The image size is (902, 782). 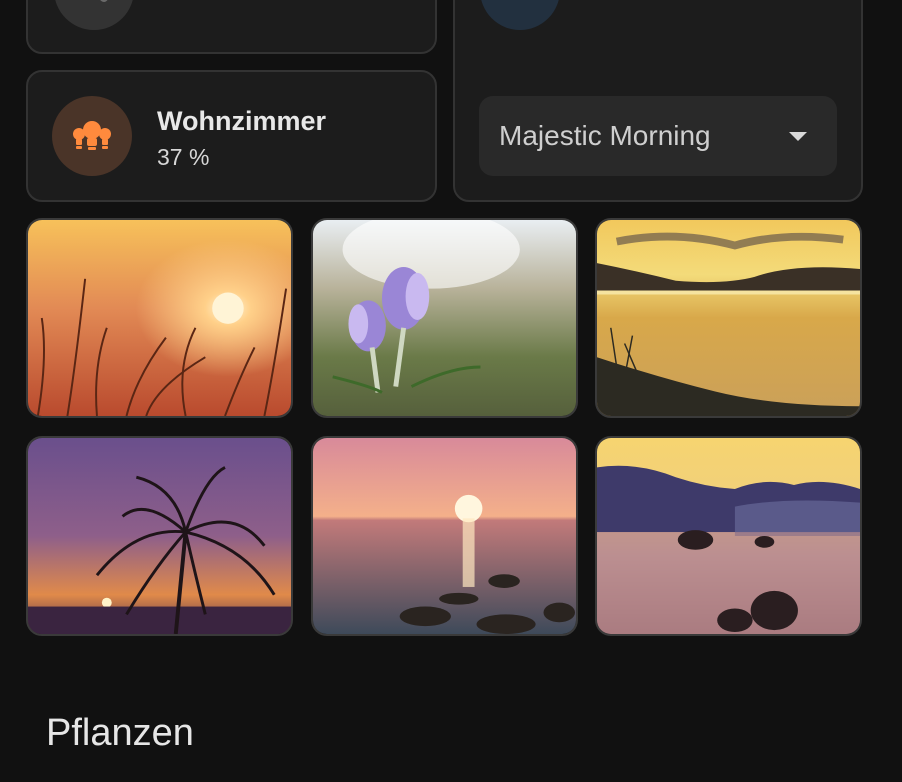 I want to click on tile-title: Wohnzimmer, so click(x=242, y=121).